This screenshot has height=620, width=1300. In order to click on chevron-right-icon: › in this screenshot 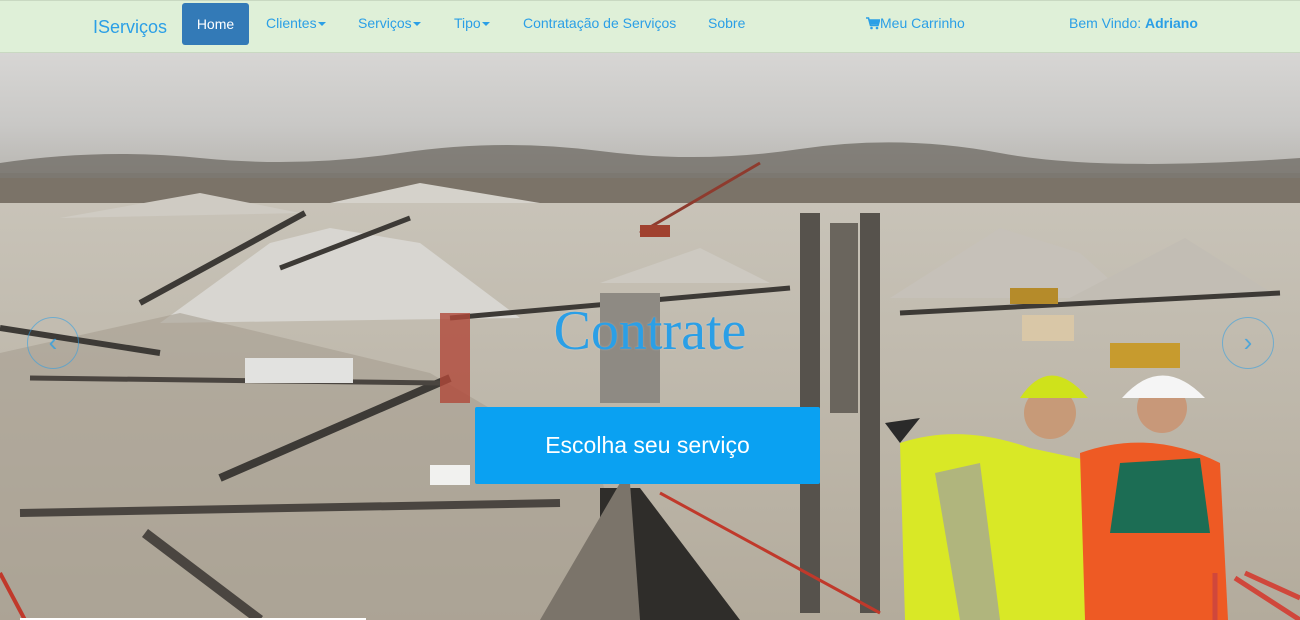, I will do `click(1248, 342)`.